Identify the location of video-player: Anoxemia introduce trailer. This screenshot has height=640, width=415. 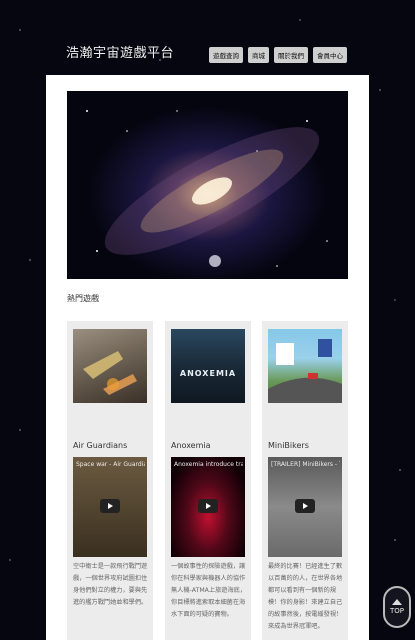
(208, 507).